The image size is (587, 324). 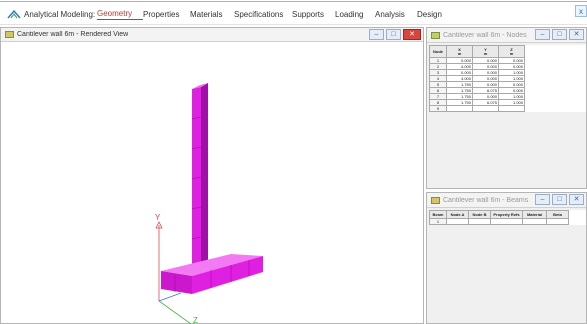 I want to click on tab-materials: Materials, so click(x=212, y=14).